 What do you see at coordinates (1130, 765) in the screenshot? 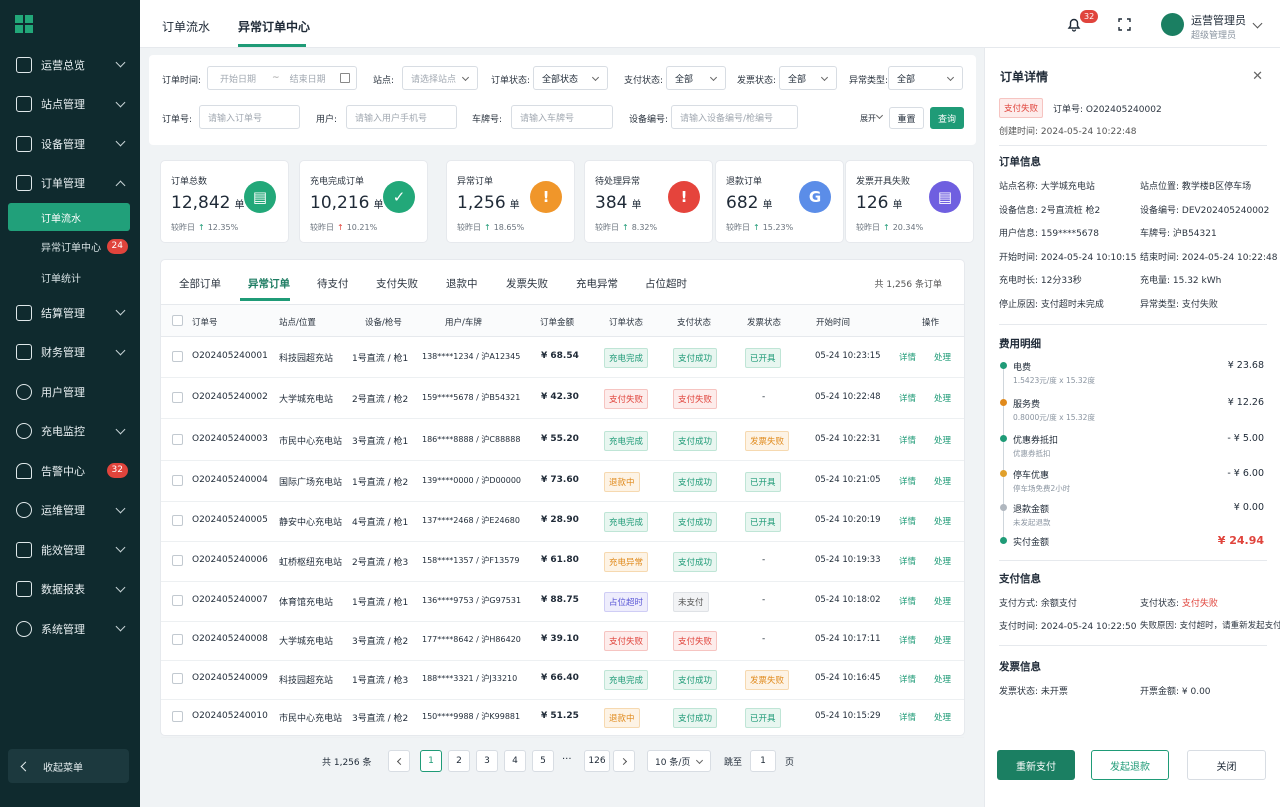
I see `refund-button: 发起退款` at bounding box center [1130, 765].